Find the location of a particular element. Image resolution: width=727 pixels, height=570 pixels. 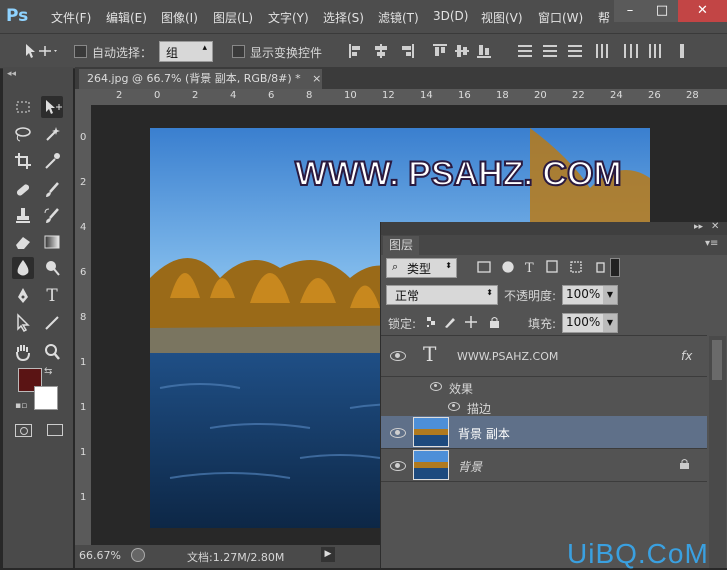

ruler-tick-label: 10 is located at coordinates (350, 95).